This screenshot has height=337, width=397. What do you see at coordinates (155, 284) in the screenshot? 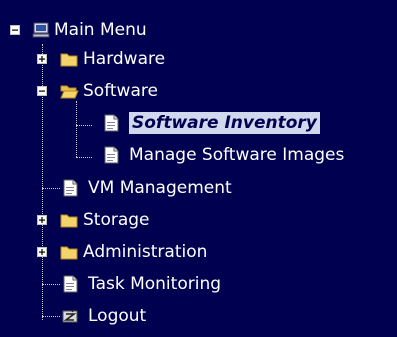
I see `task-monitoring-label: Task Monitoring` at bounding box center [155, 284].